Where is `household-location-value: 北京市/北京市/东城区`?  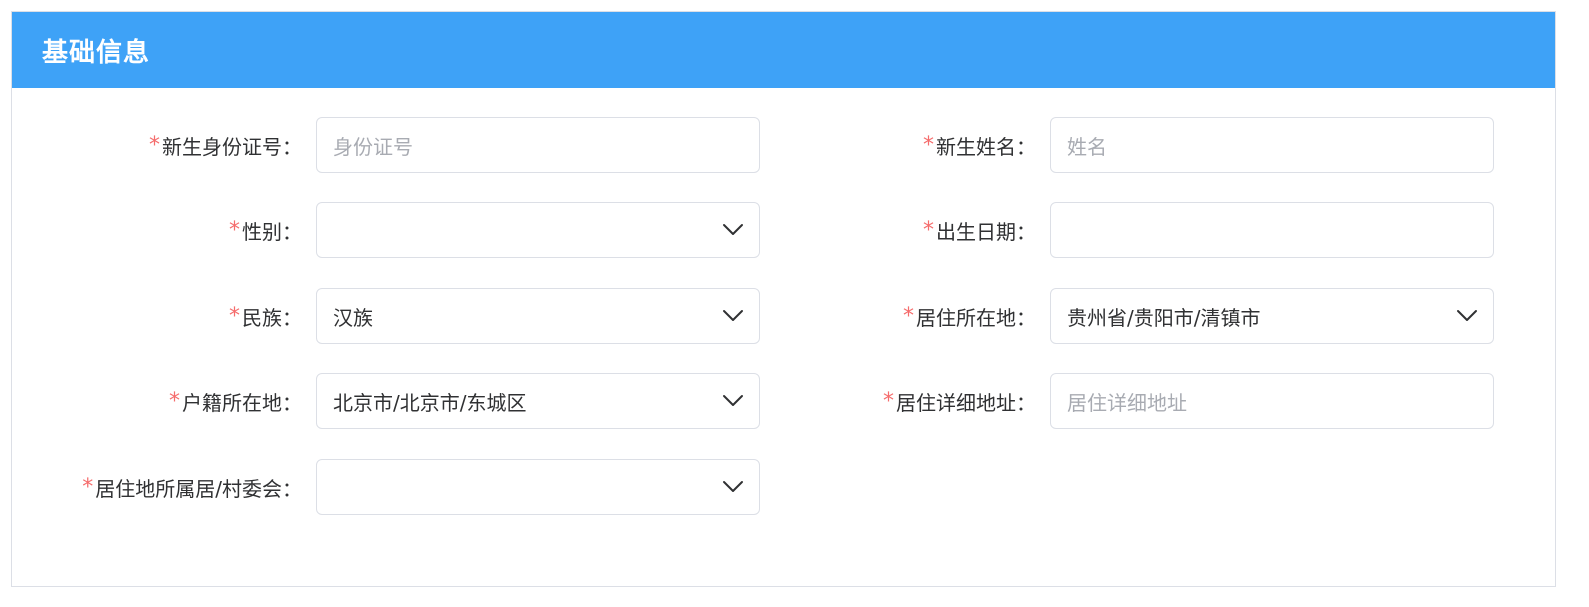
household-location-value: 北京市/北京市/东城区 is located at coordinates (430, 402).